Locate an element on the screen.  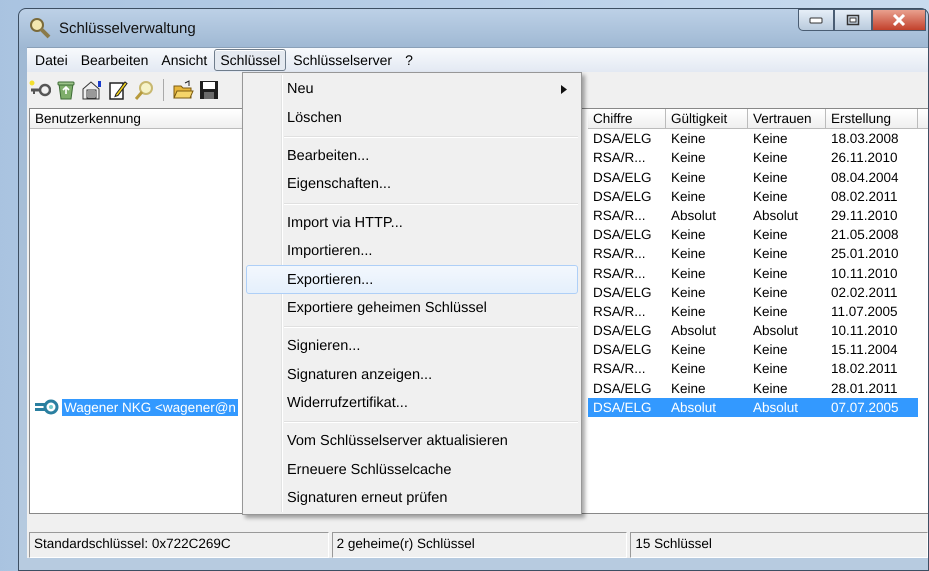
table-cell-text: 15.11.2004 is located at coordinates (864, 350).